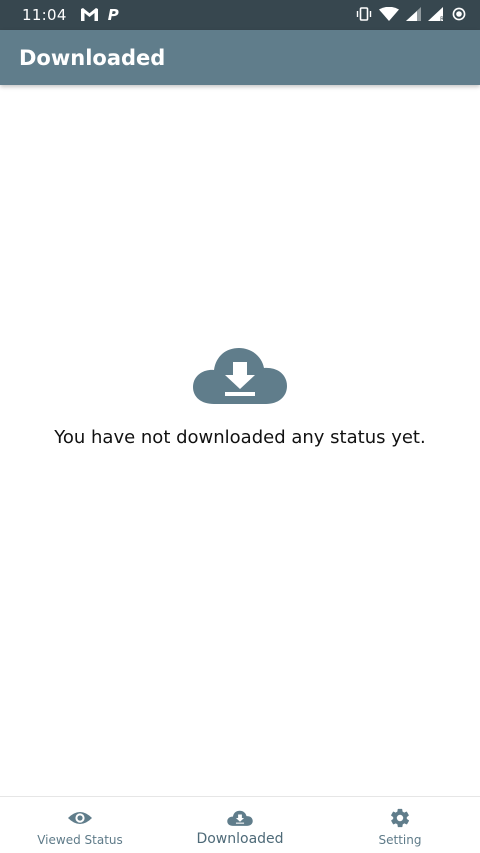  I want to click on nav-label-downloaded: Downloaded, so click(240, 839).